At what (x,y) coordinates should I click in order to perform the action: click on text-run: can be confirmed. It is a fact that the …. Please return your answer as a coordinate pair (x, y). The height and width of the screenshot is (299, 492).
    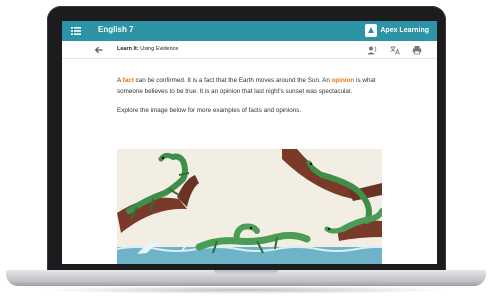
    Looking at the image, I should click on (232, 80).